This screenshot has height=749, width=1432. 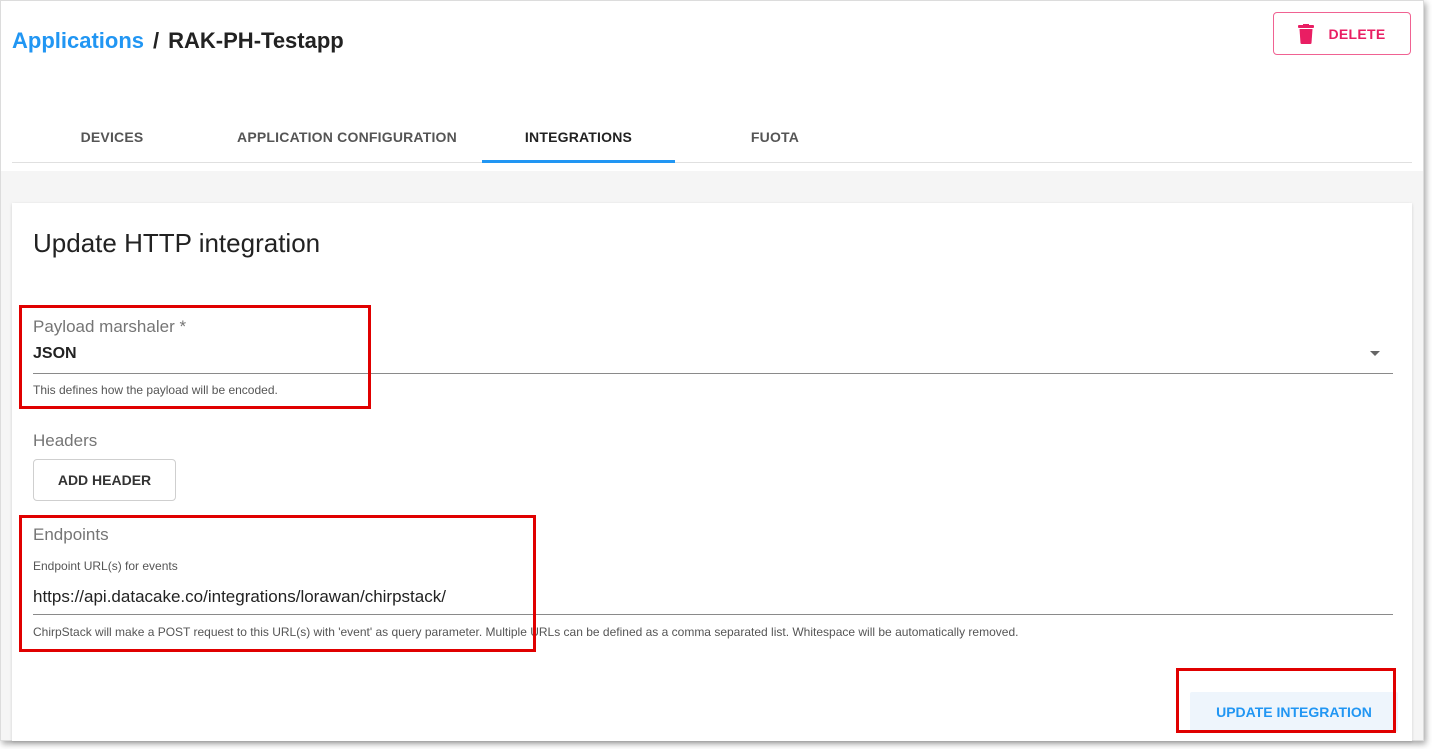 I want to click on breadcrumb-applications-link: Applications, so click(x=78, y=41).